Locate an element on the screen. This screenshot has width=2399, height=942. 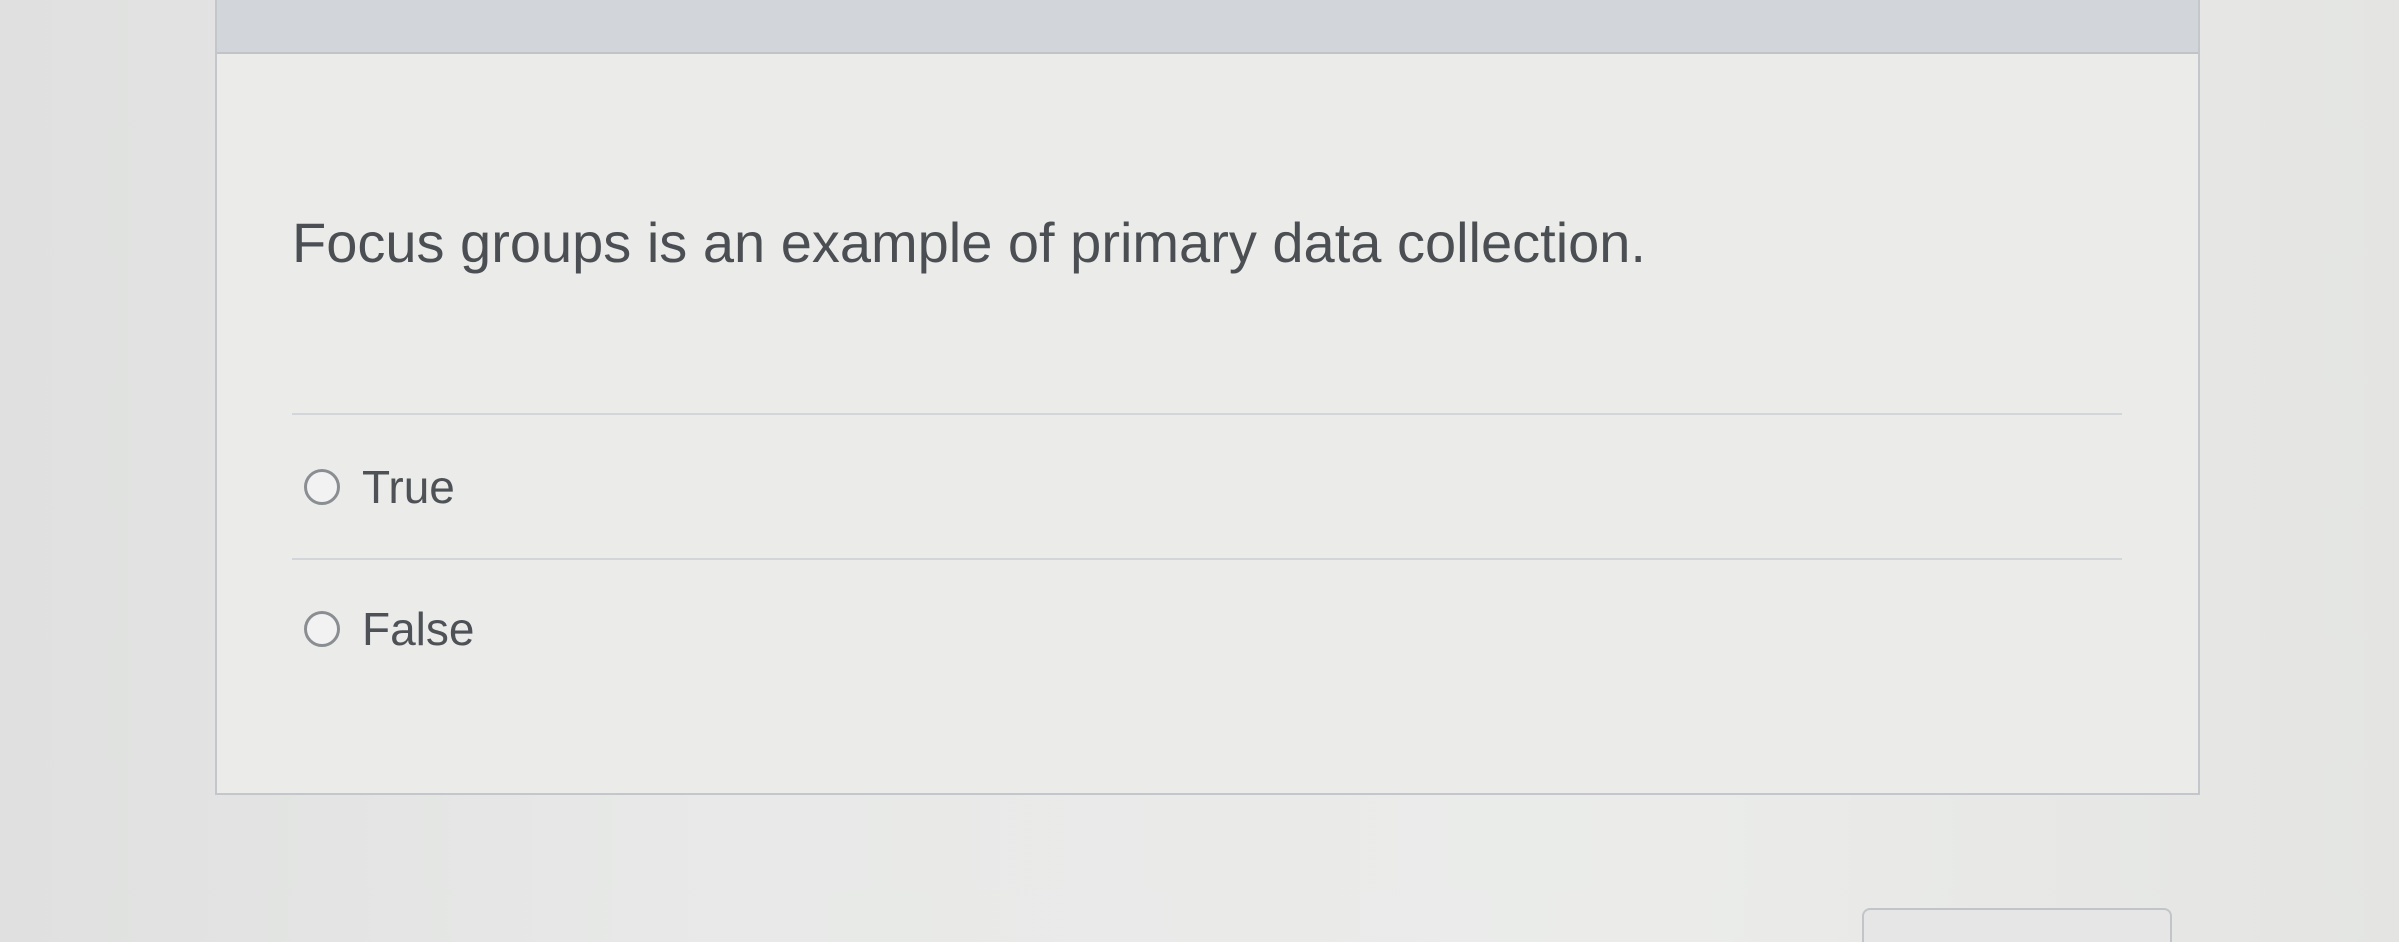
answer-option-false: False is located at coordinates (389, 629).